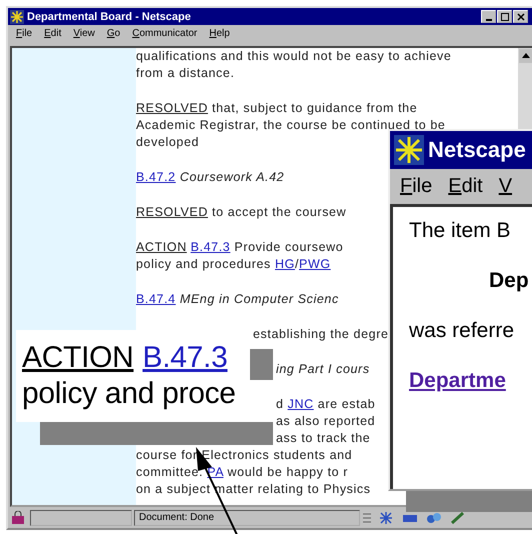 The image size is (532, 534). Describe the element at coordinates (505, 186) in the screenshot. I see `menu-item: V` at that location.